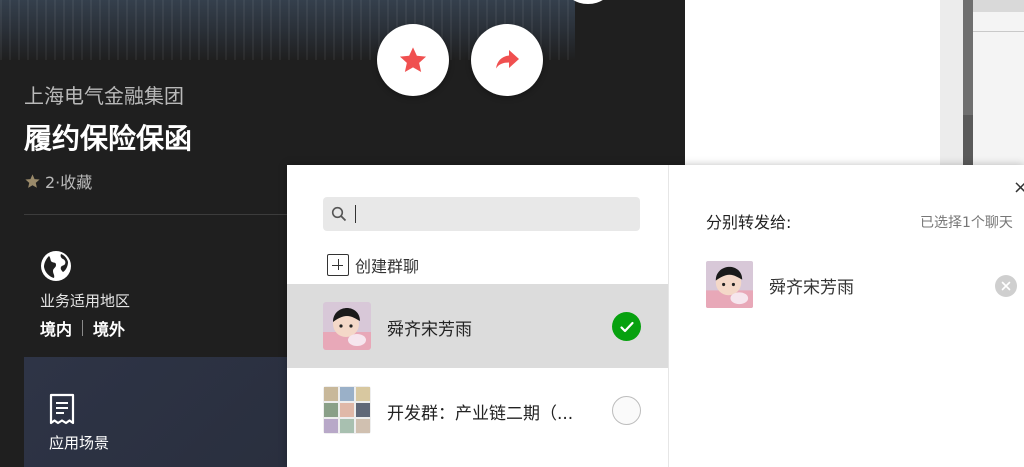 Image resolution: width=1024 pixels, height=467 pixels. What do you see at coordinates (56, 266) in the screenshot?
I see `globe-icon` at bounding box center [56, 266].